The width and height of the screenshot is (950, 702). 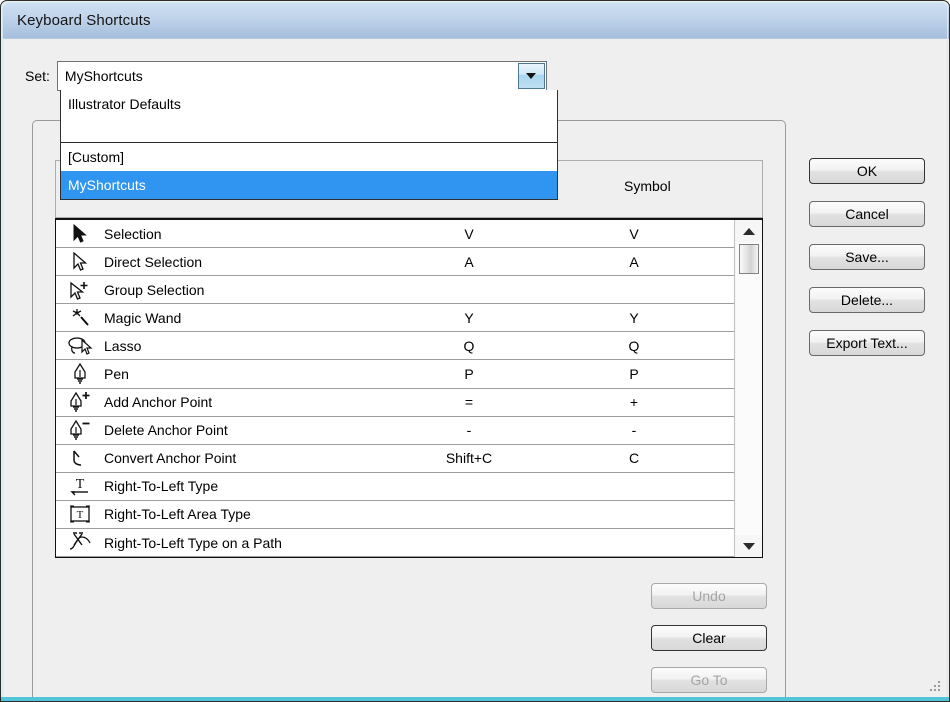 What do you see at coordinates (634, 458) in the screenshot?
I see `symbol-cell: C` at bounding box center [634, 458].